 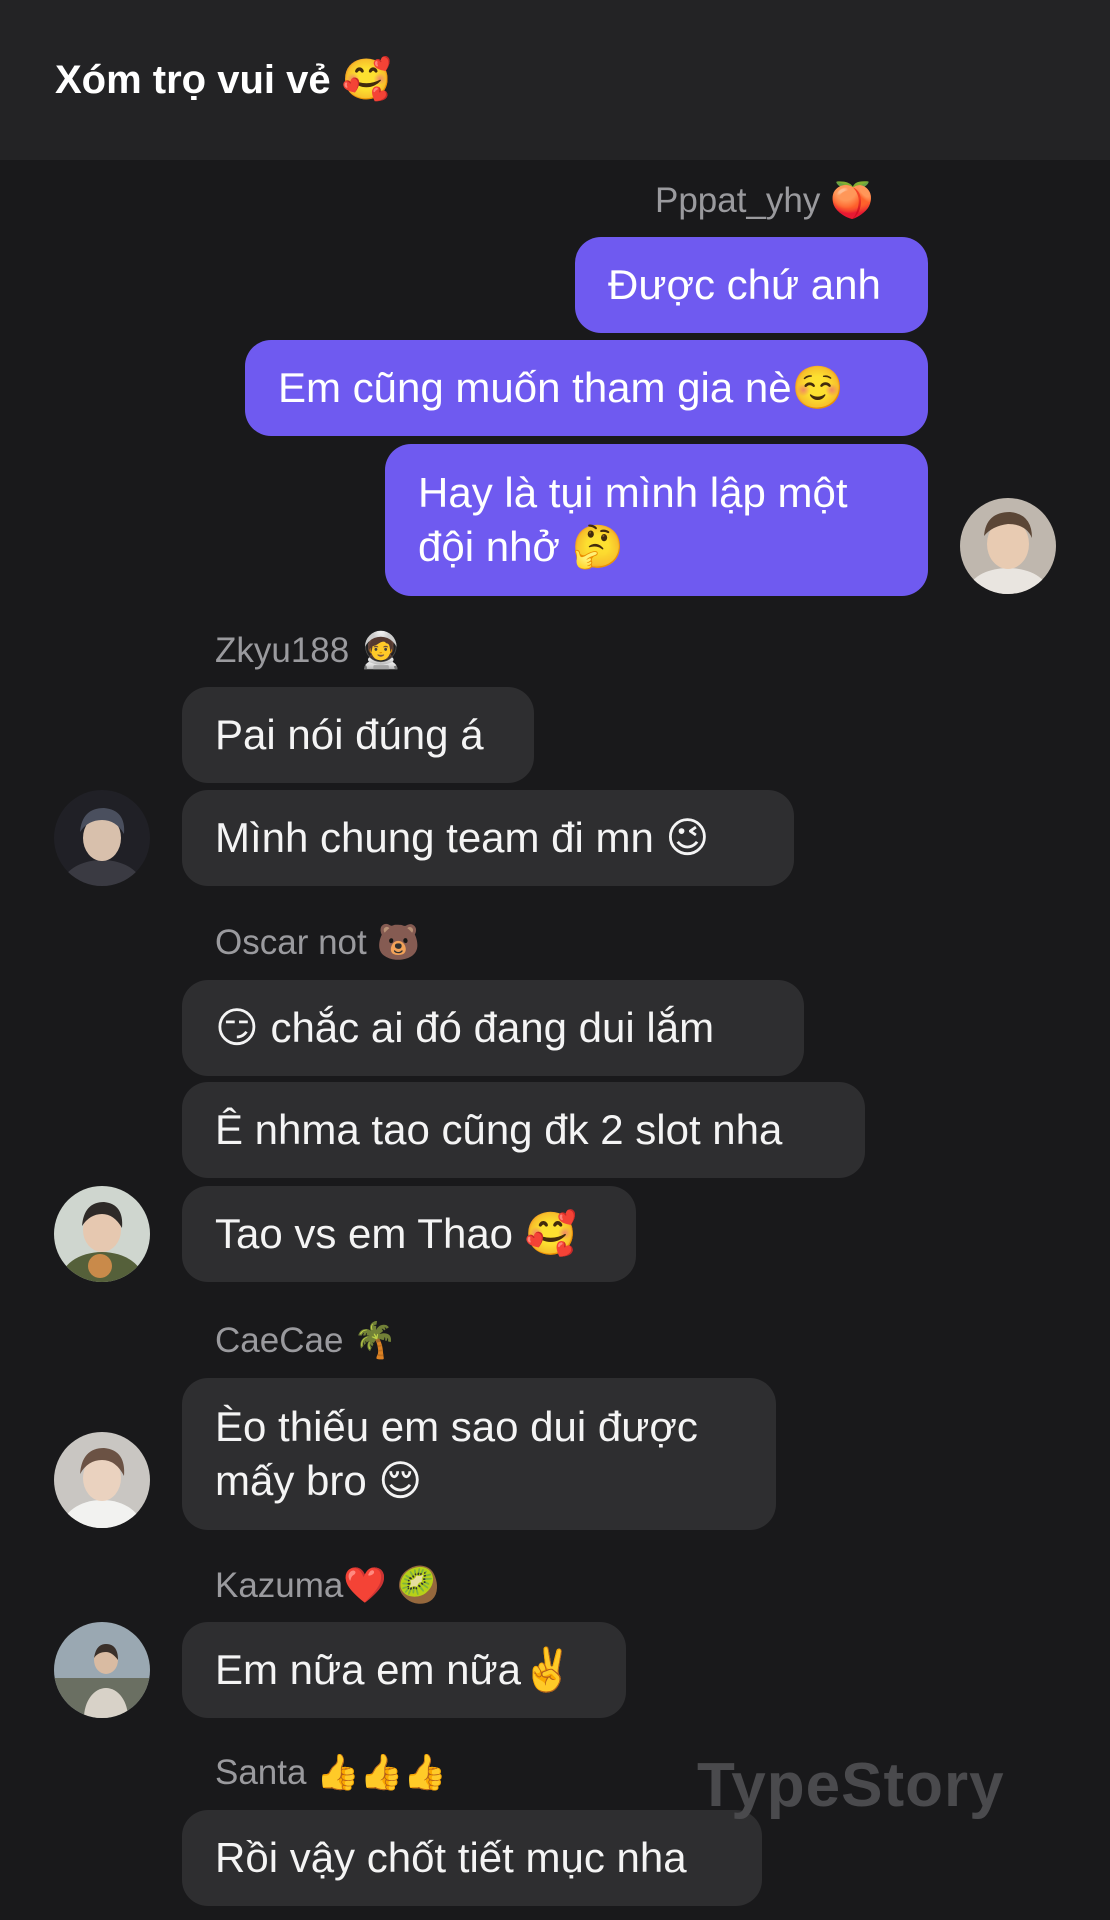 I want to click on avatar-caecae, so click(x=102, y=1480).